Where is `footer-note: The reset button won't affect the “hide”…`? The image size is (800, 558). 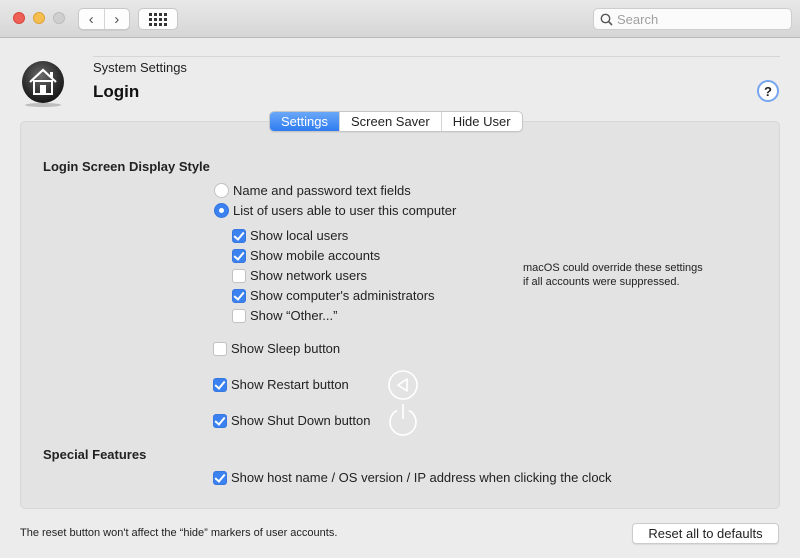
footer-note: The reset button won't affect the “hide”… is located at coordinates (179, 533).